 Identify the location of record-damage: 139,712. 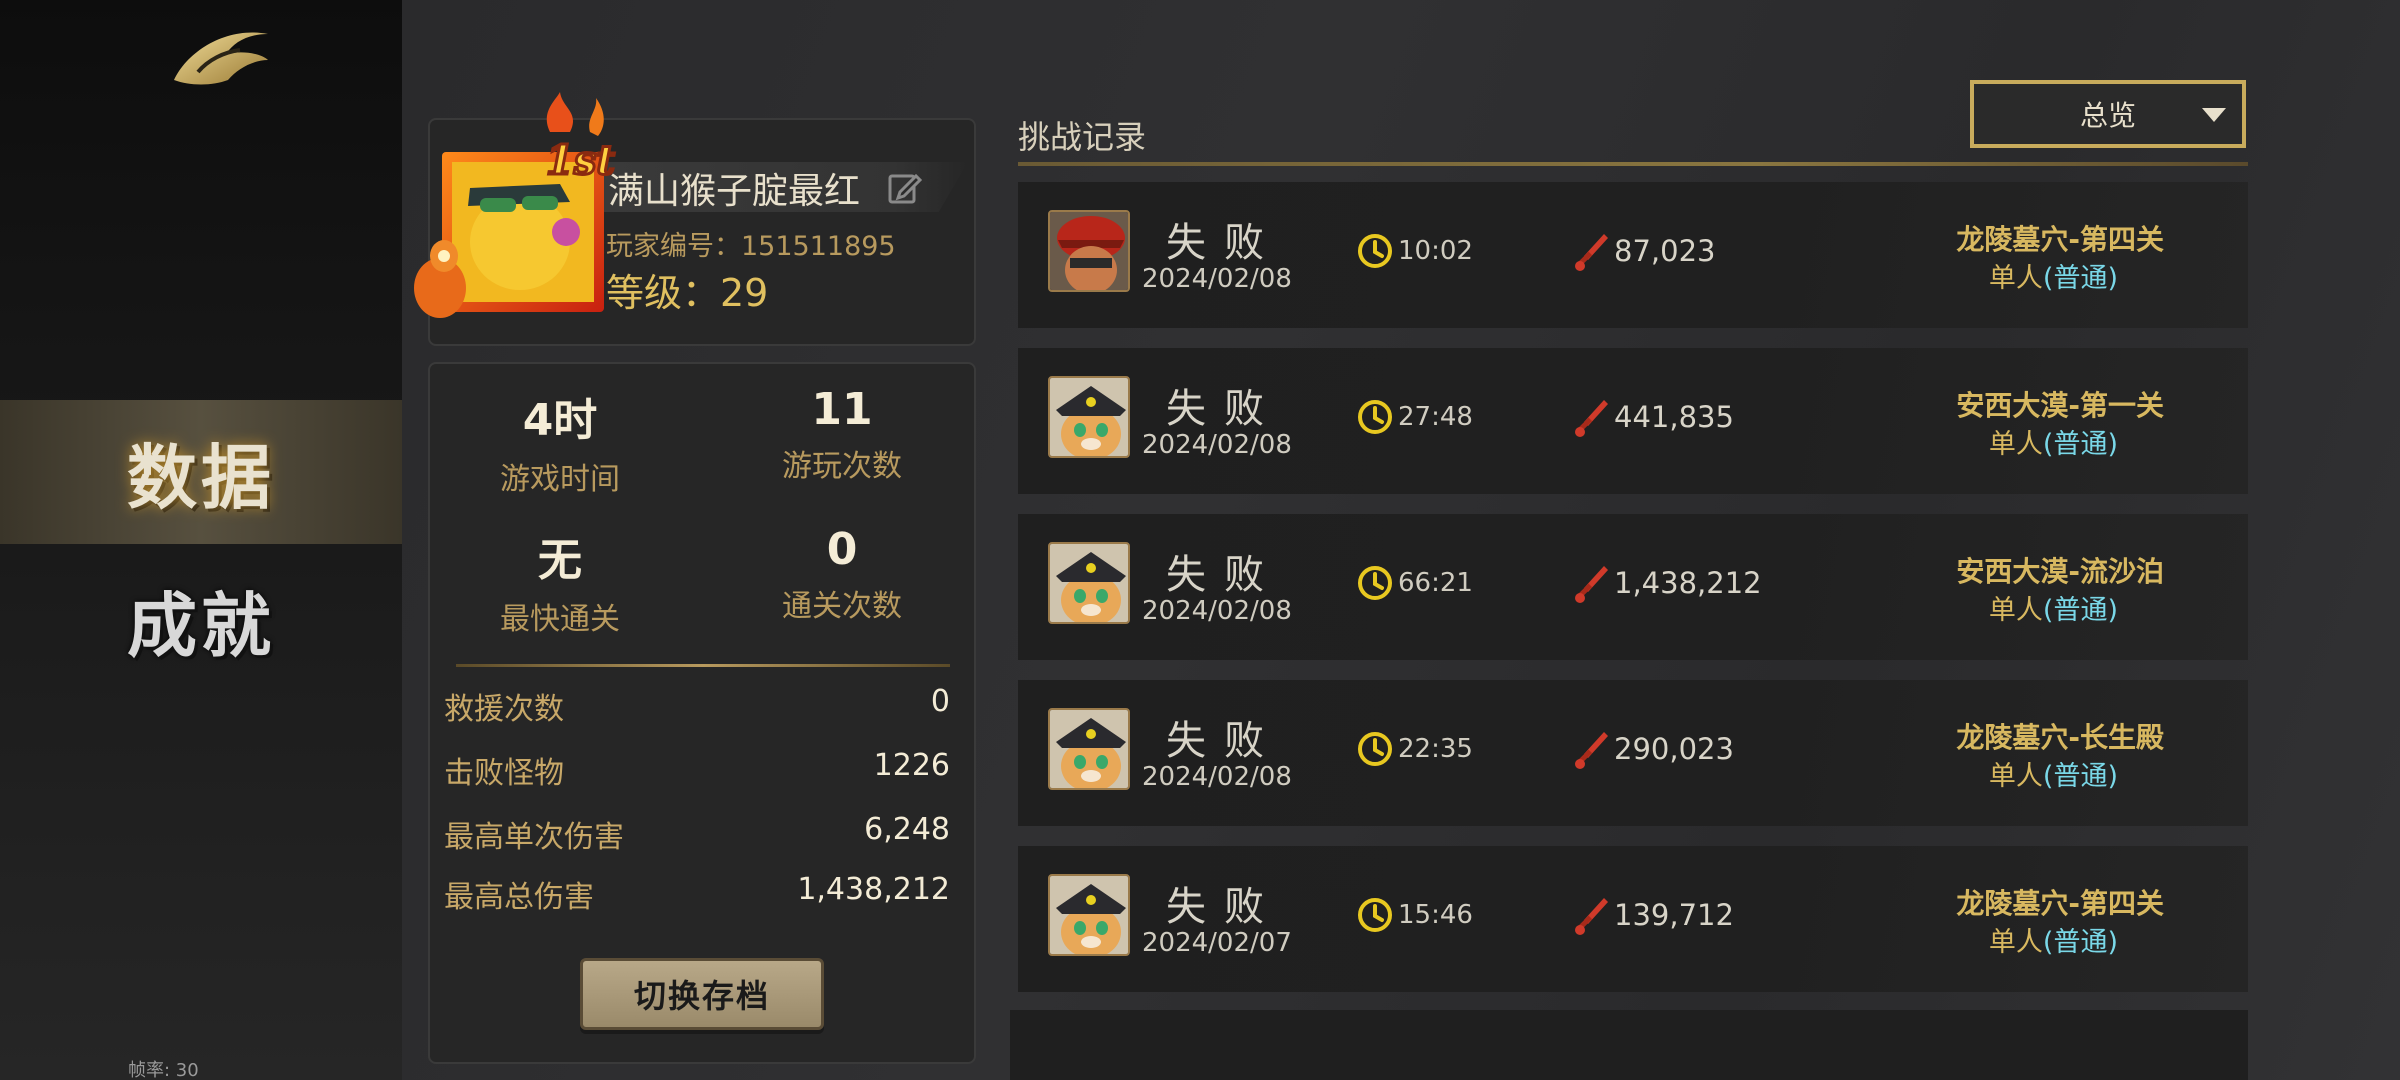
(1674, 915).